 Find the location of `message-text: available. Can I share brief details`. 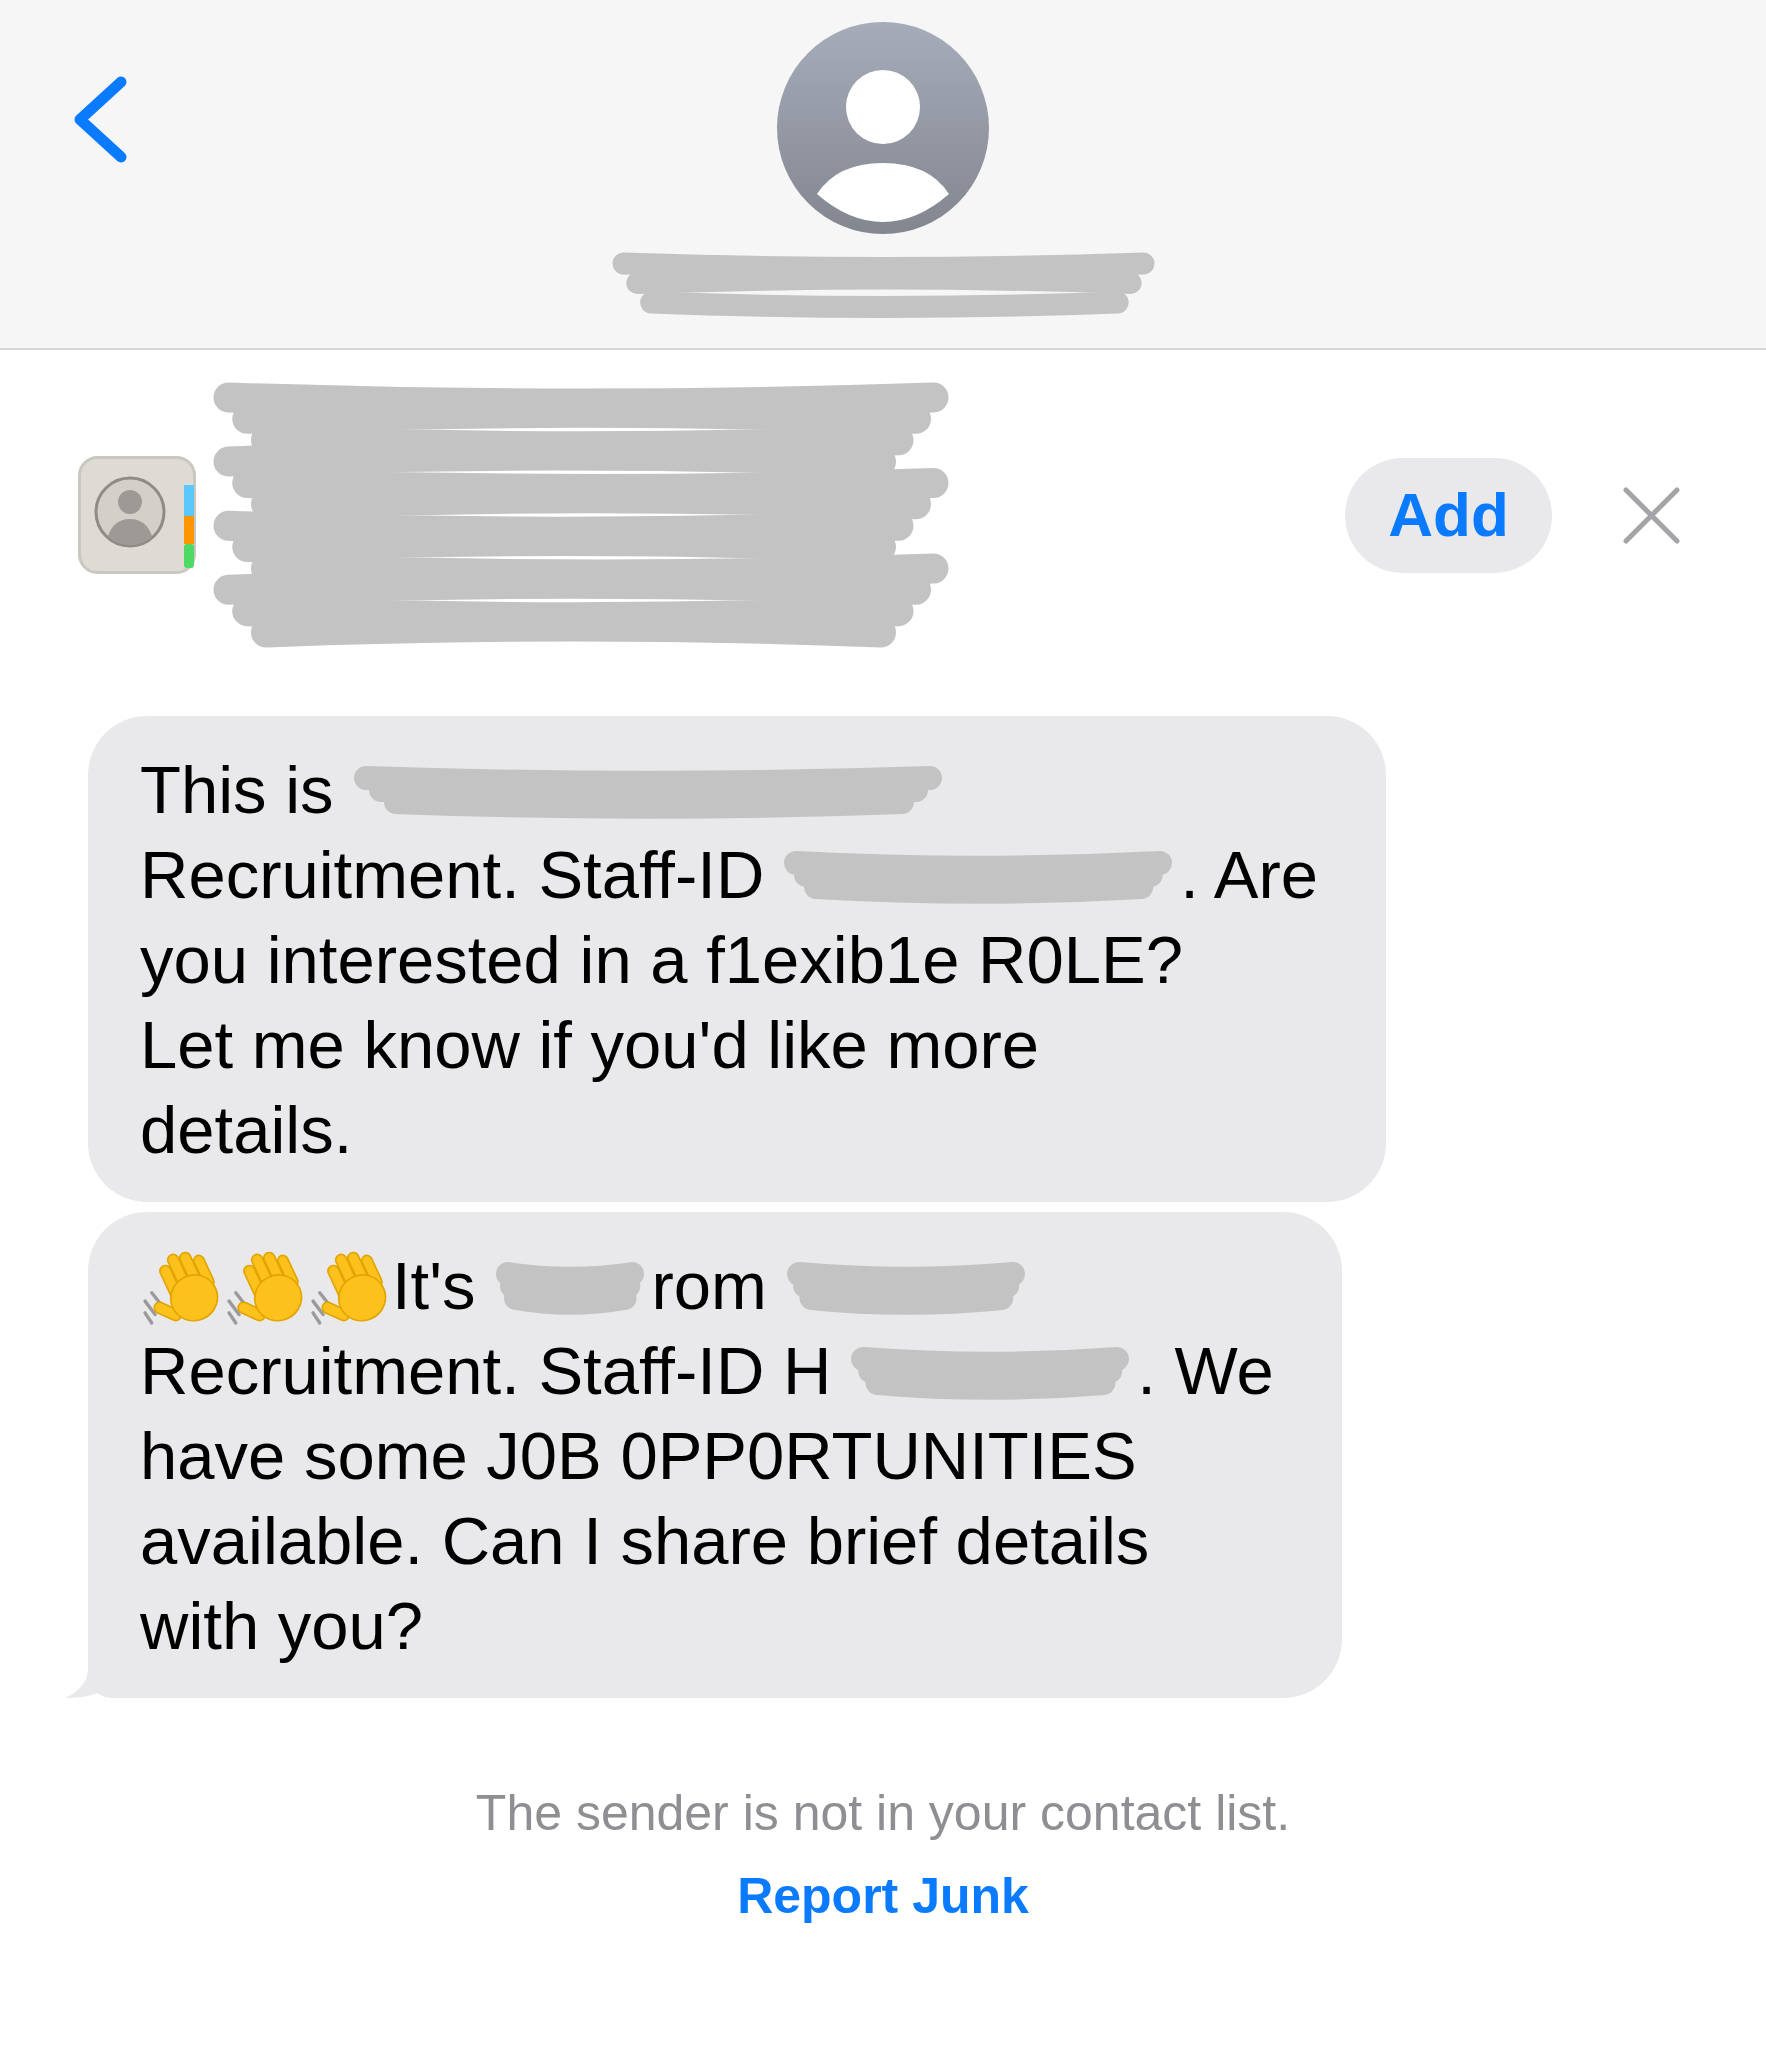

message-text: available. Can I share brief details is located at coordinates (645, 1541).